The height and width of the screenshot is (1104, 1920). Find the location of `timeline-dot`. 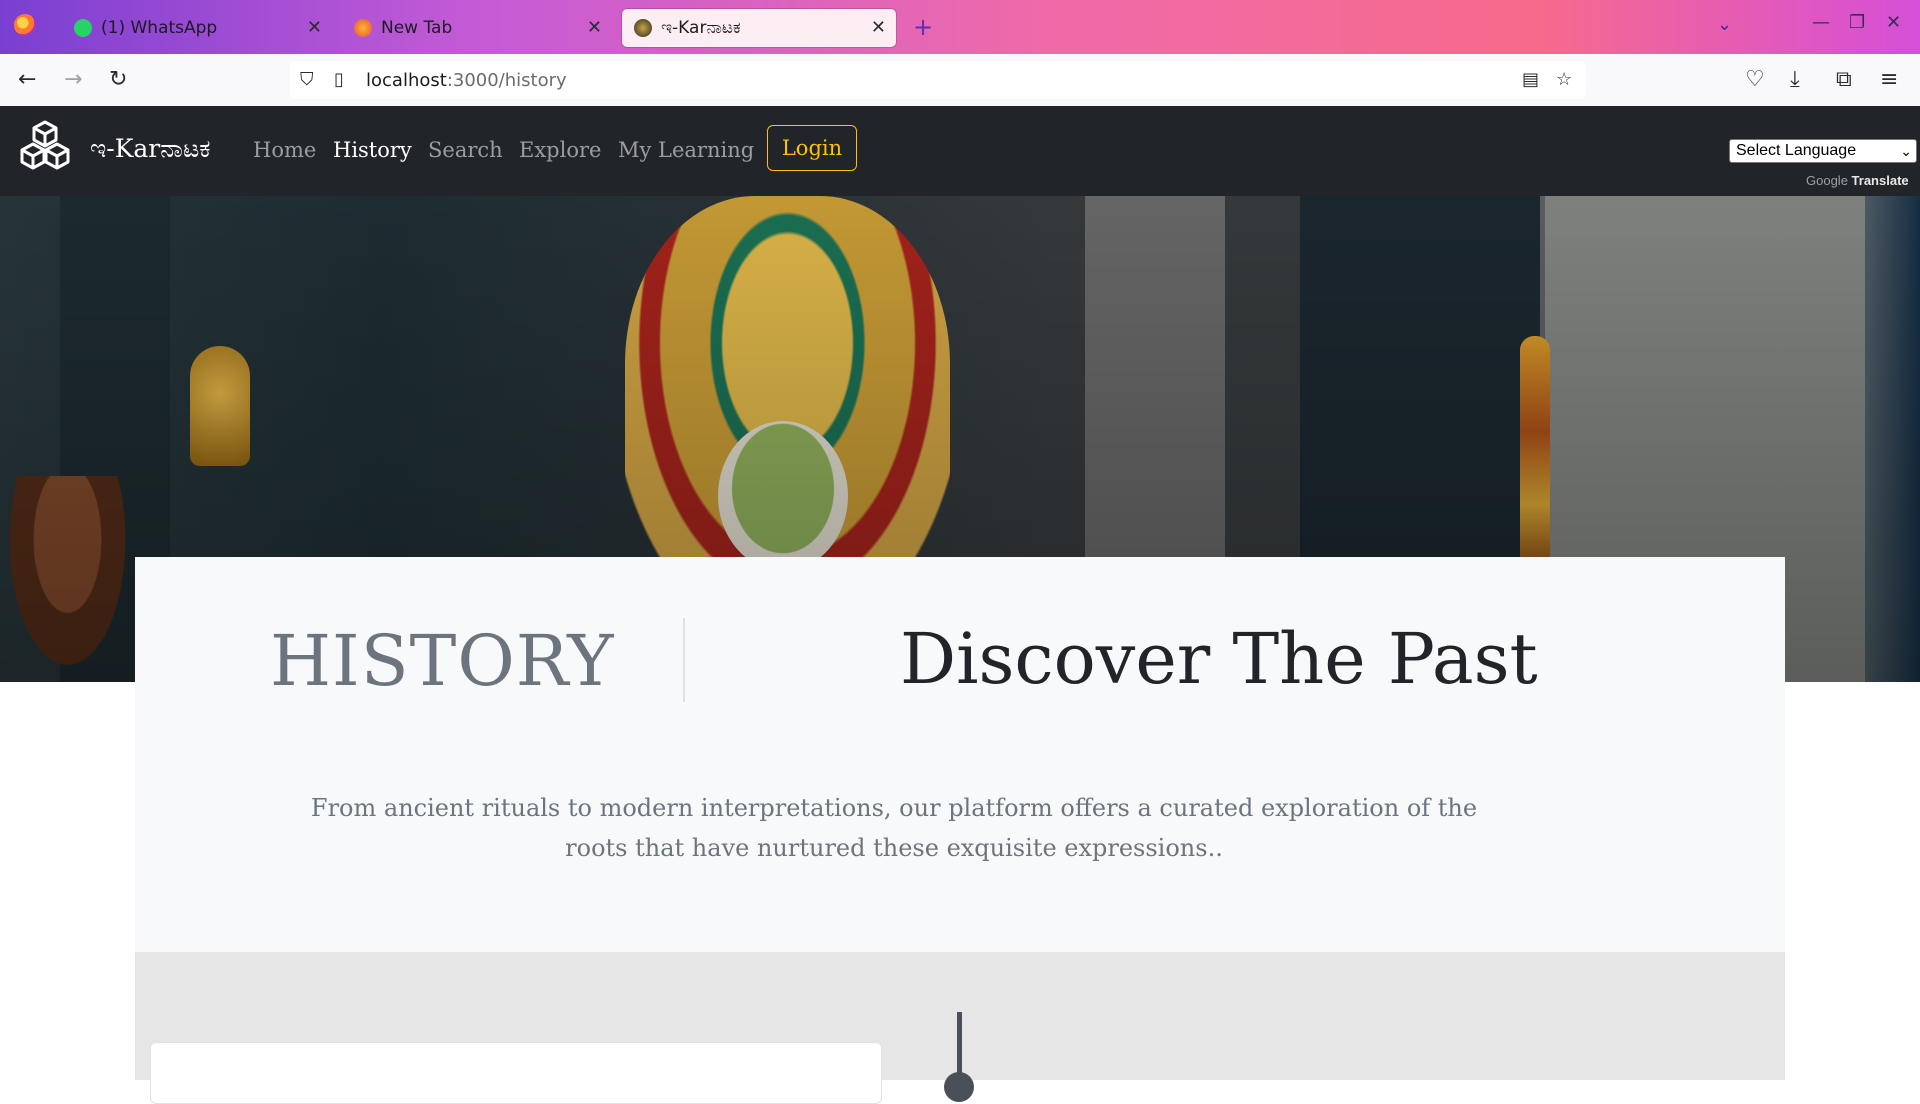

timeline-dot is located at coordinates (959, 1087).